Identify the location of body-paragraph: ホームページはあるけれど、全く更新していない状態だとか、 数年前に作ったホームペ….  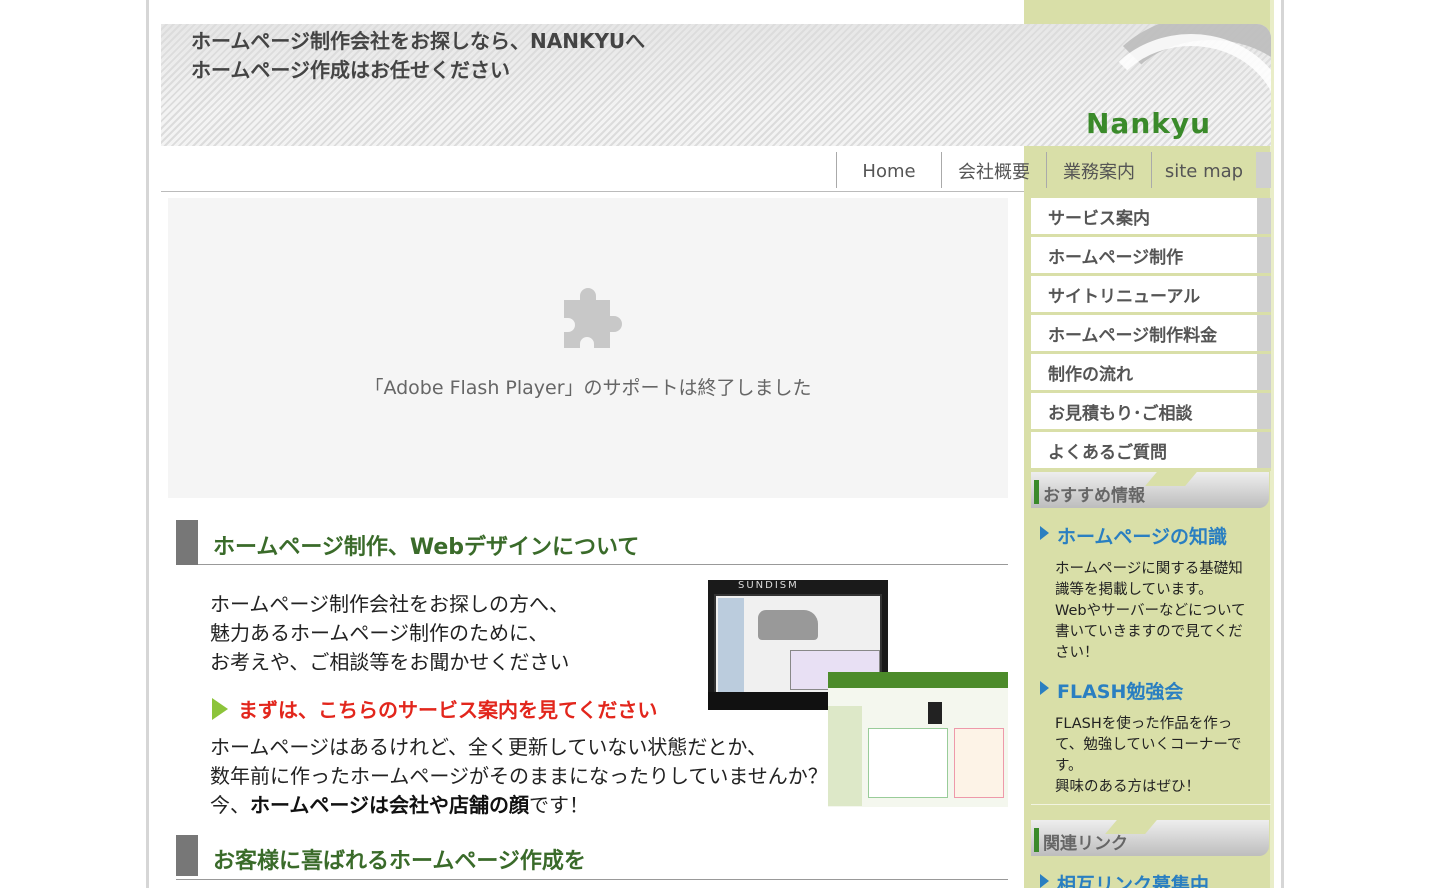
(519, 776).